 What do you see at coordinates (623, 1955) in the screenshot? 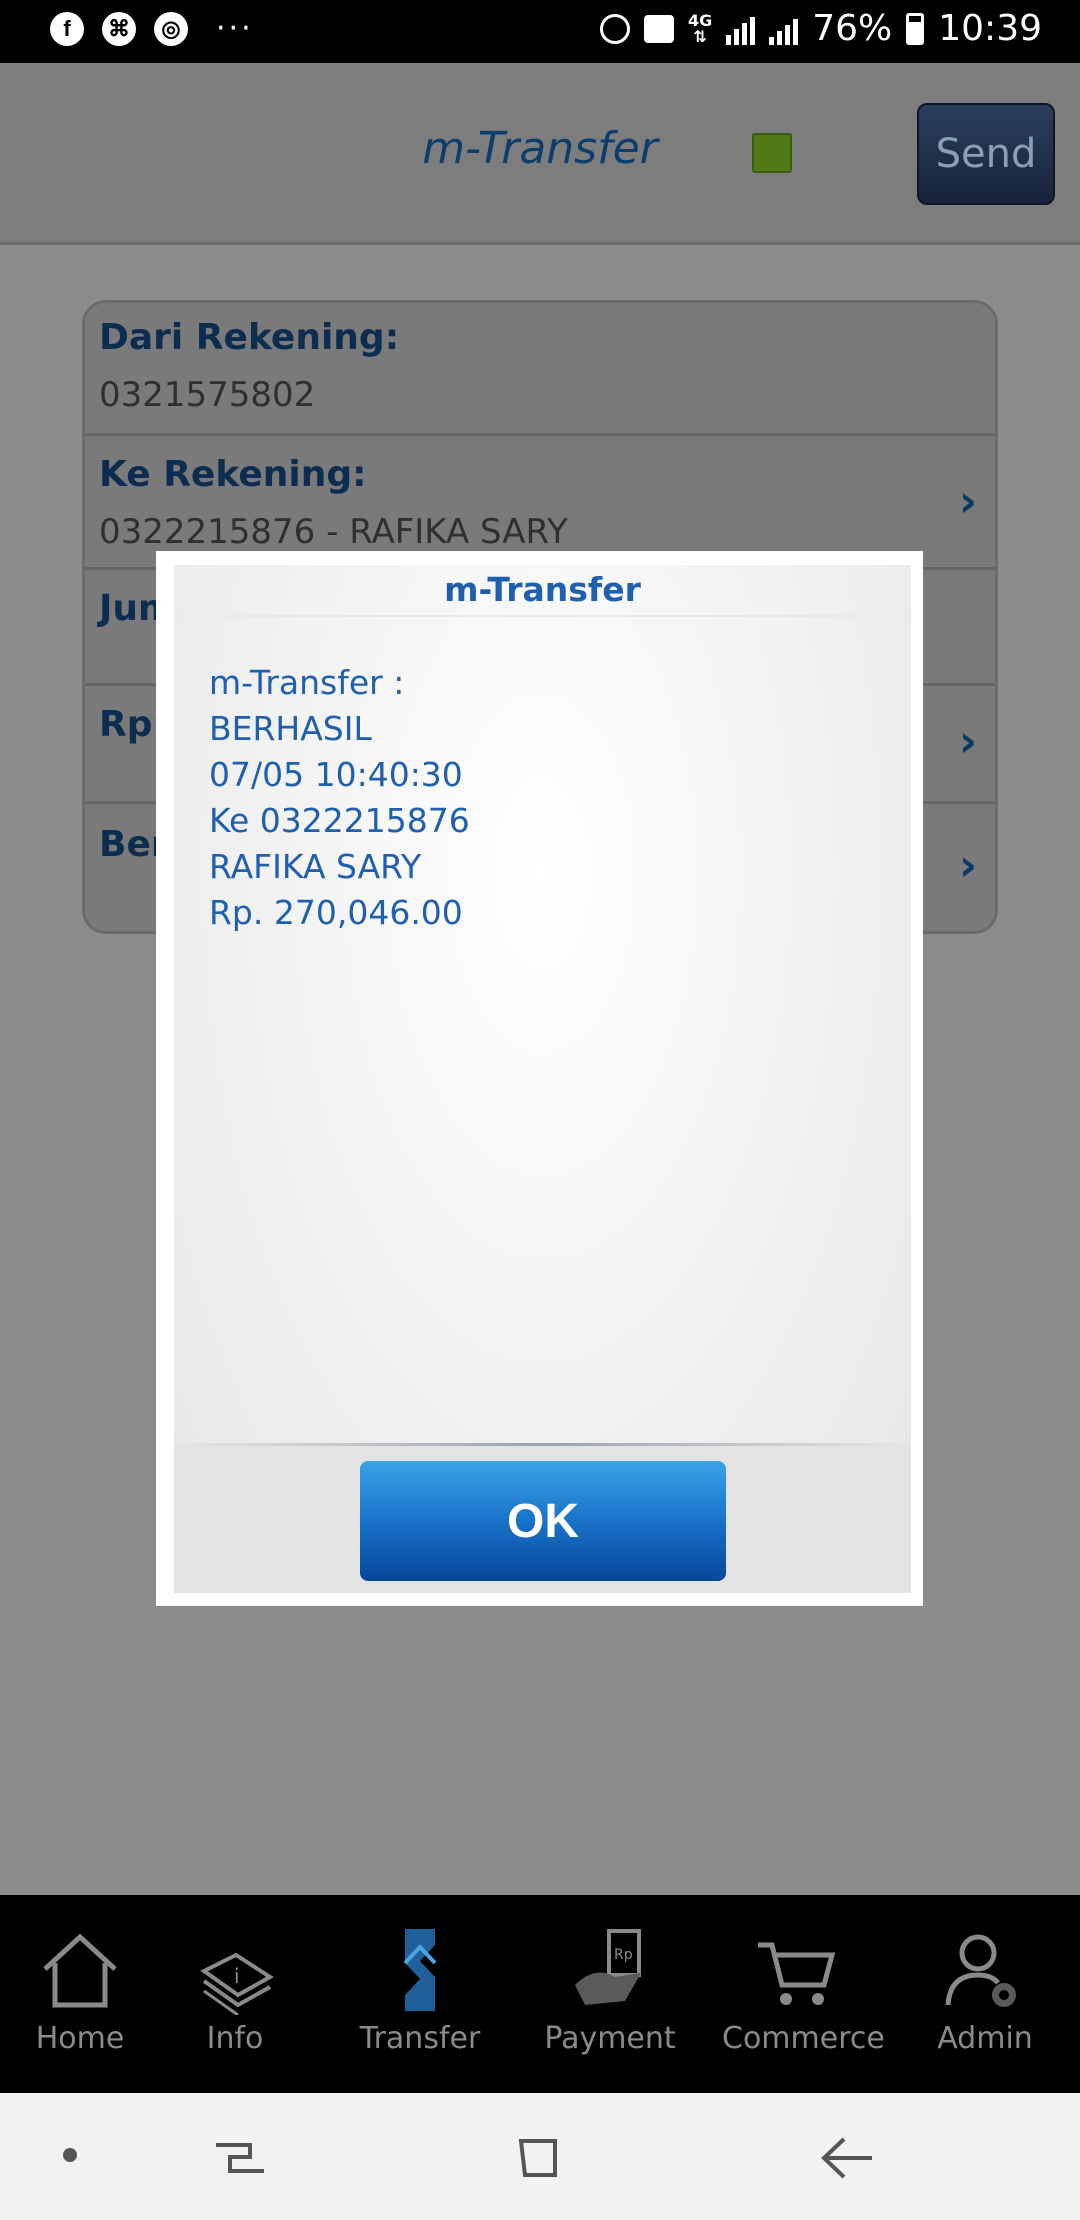
I see `svg-text: Rp` at bounding box center [623, 1955].